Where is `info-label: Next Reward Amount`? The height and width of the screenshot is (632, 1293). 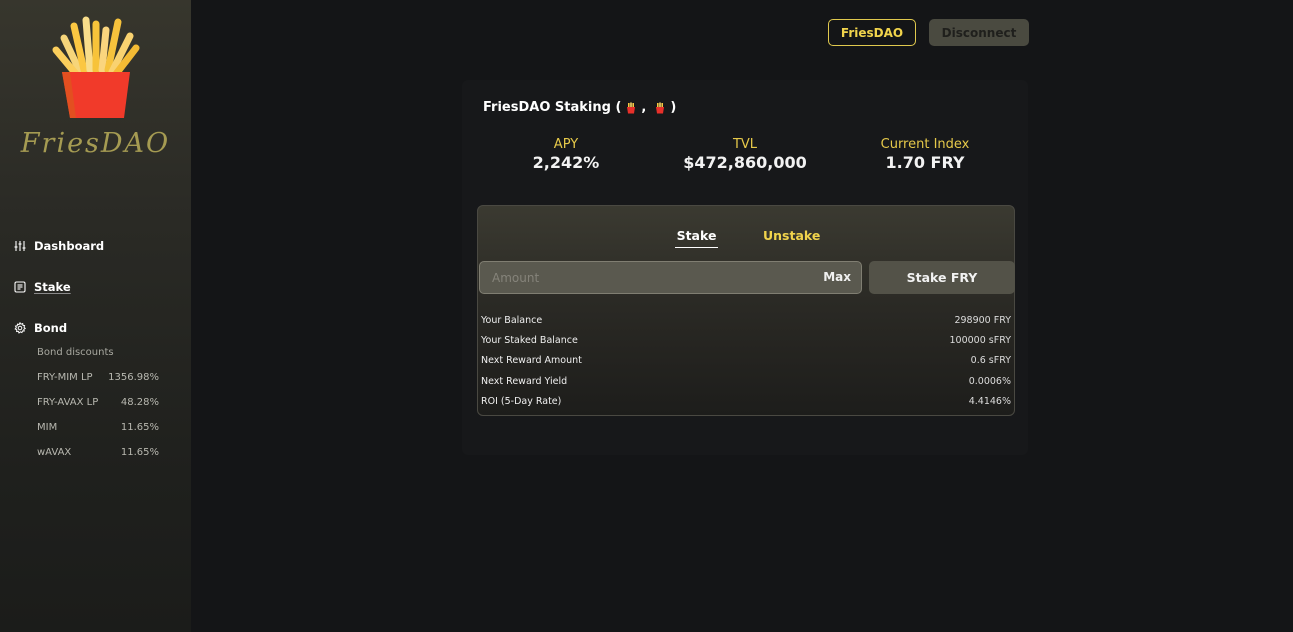
info-label: Next Reward Amount is located at coordinates (531, 360).